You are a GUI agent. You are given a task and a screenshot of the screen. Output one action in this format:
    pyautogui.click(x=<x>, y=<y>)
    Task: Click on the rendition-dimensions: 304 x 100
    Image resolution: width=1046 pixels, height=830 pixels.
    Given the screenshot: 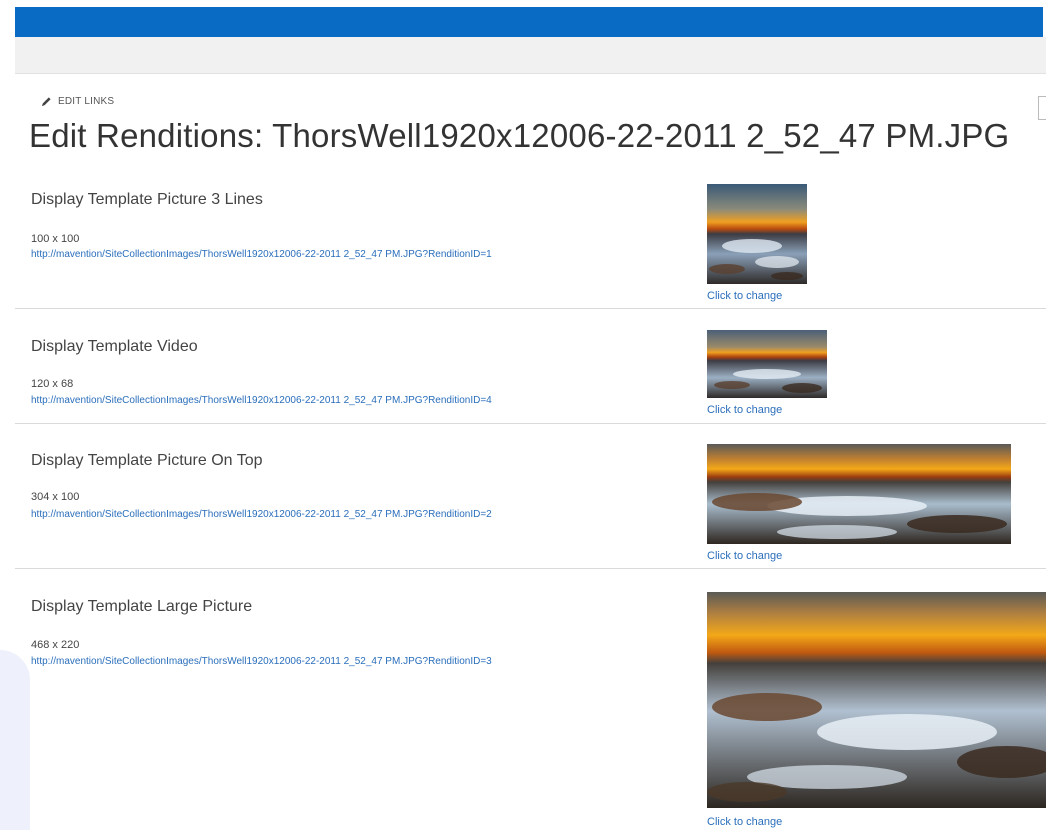 What is the action you would take?
    pyautogui.click(x=55, y=497)
    